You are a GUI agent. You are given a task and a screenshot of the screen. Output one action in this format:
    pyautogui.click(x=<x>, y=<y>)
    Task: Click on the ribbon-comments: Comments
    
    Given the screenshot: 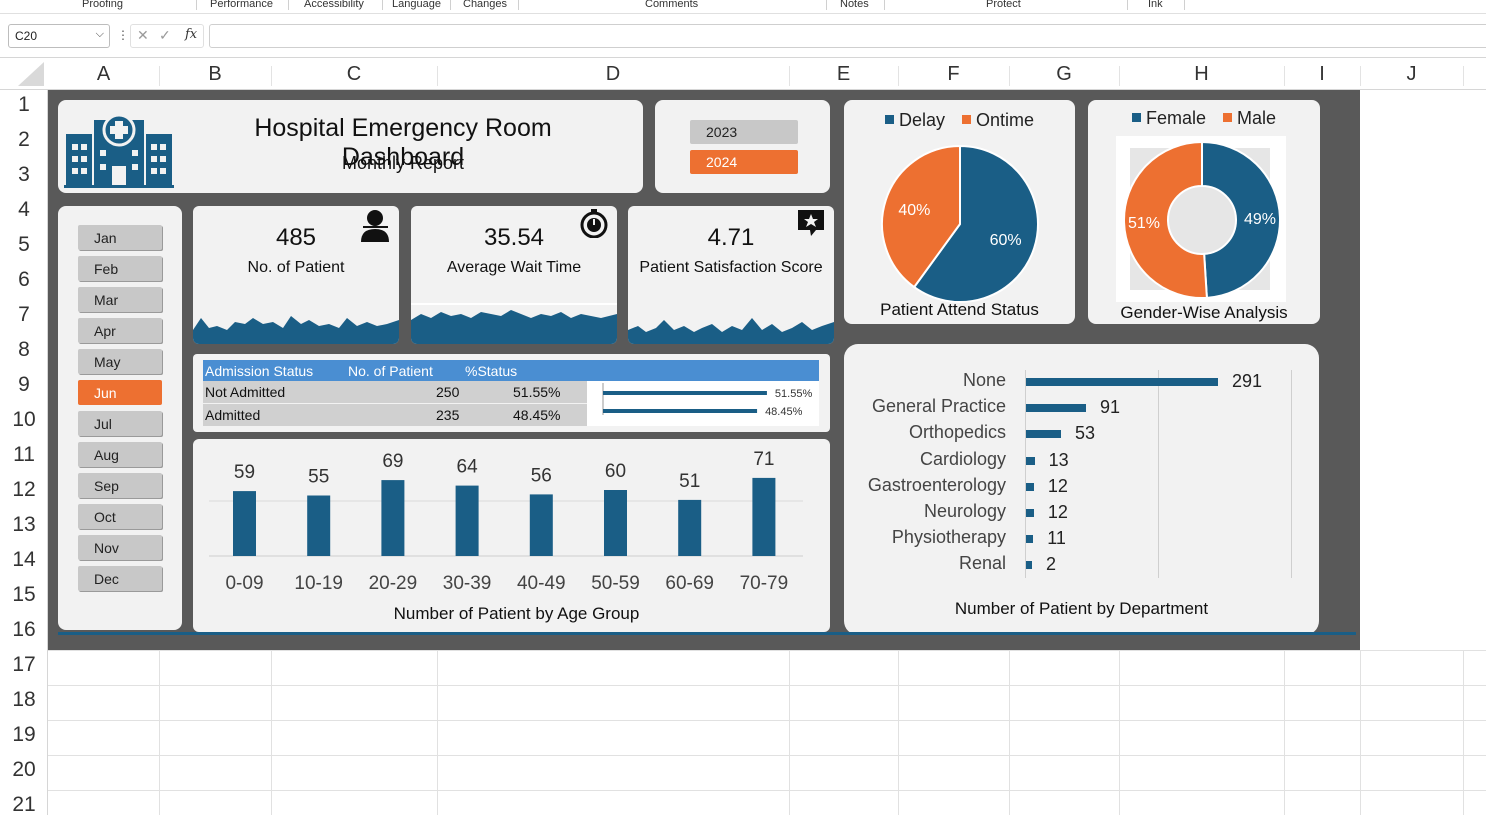 What is the action you would take?
    pyautogui.click(x=671, y=5)
    